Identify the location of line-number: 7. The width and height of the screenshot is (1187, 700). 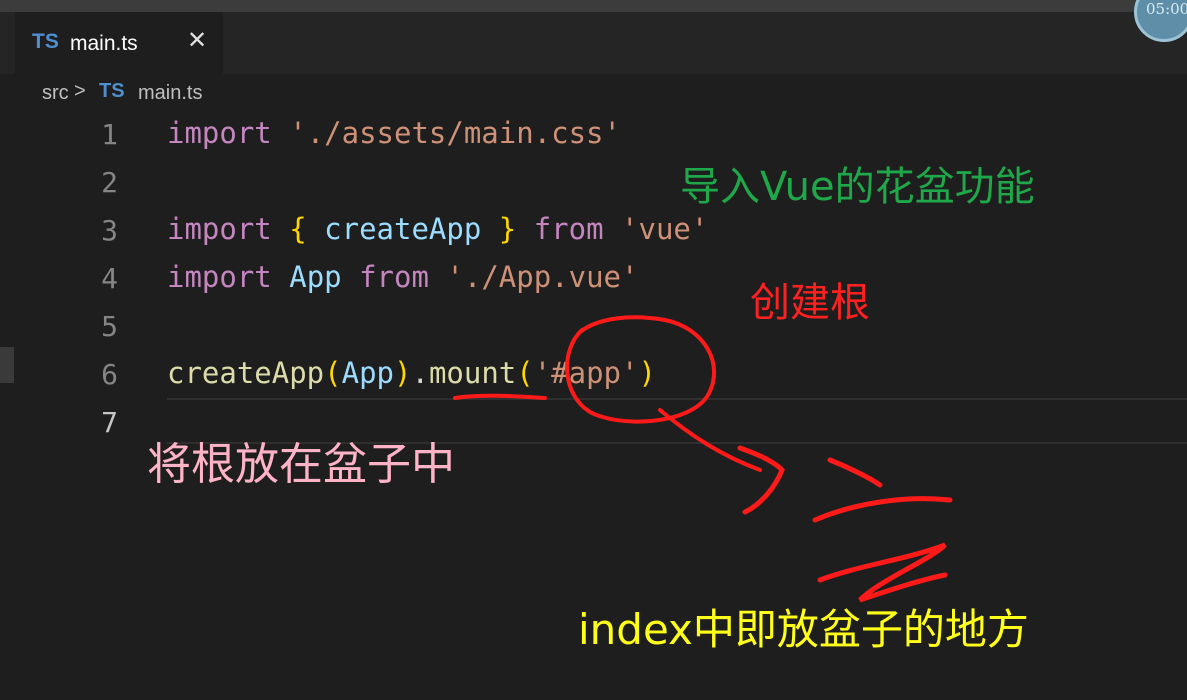
(109, 422).